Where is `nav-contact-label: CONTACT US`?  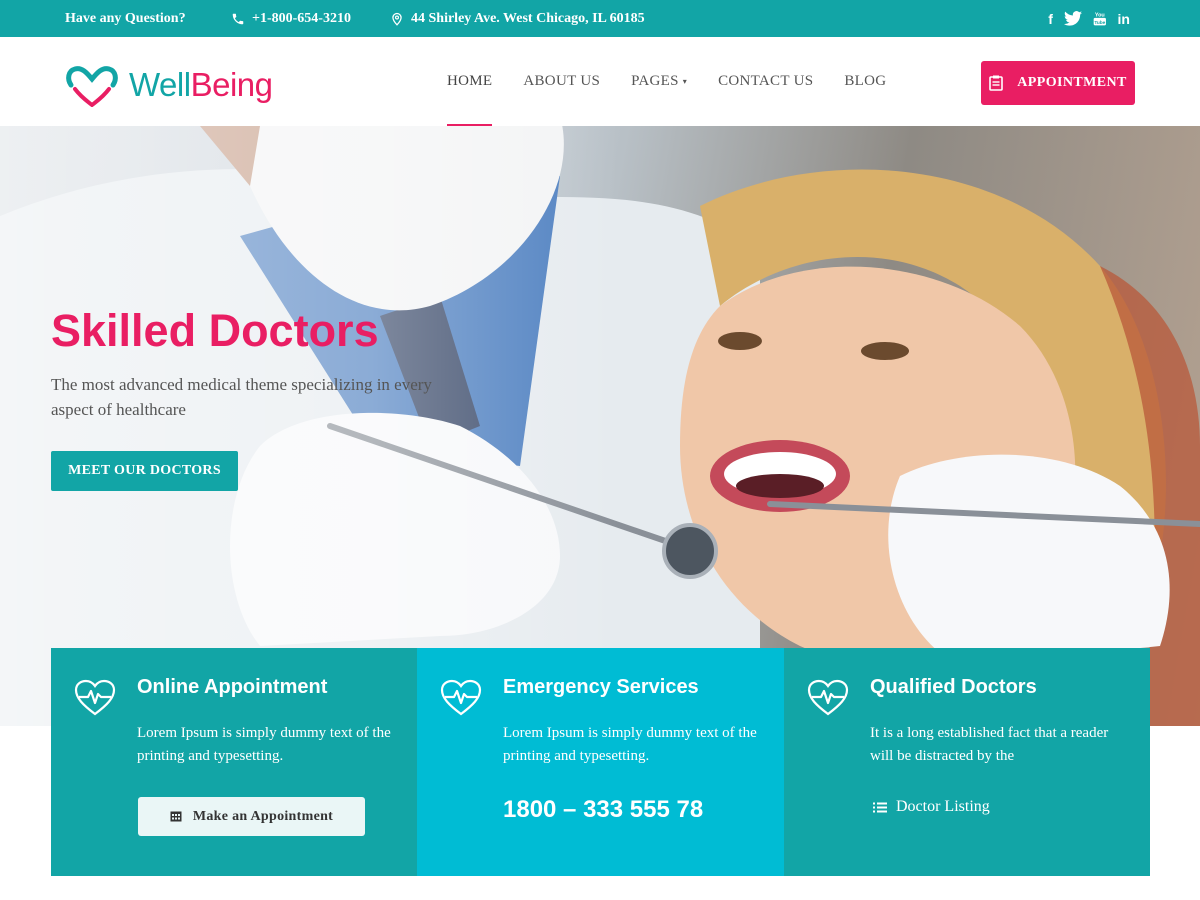
nav-contact-label: CONTACT US is located at coordinates (766, 81).